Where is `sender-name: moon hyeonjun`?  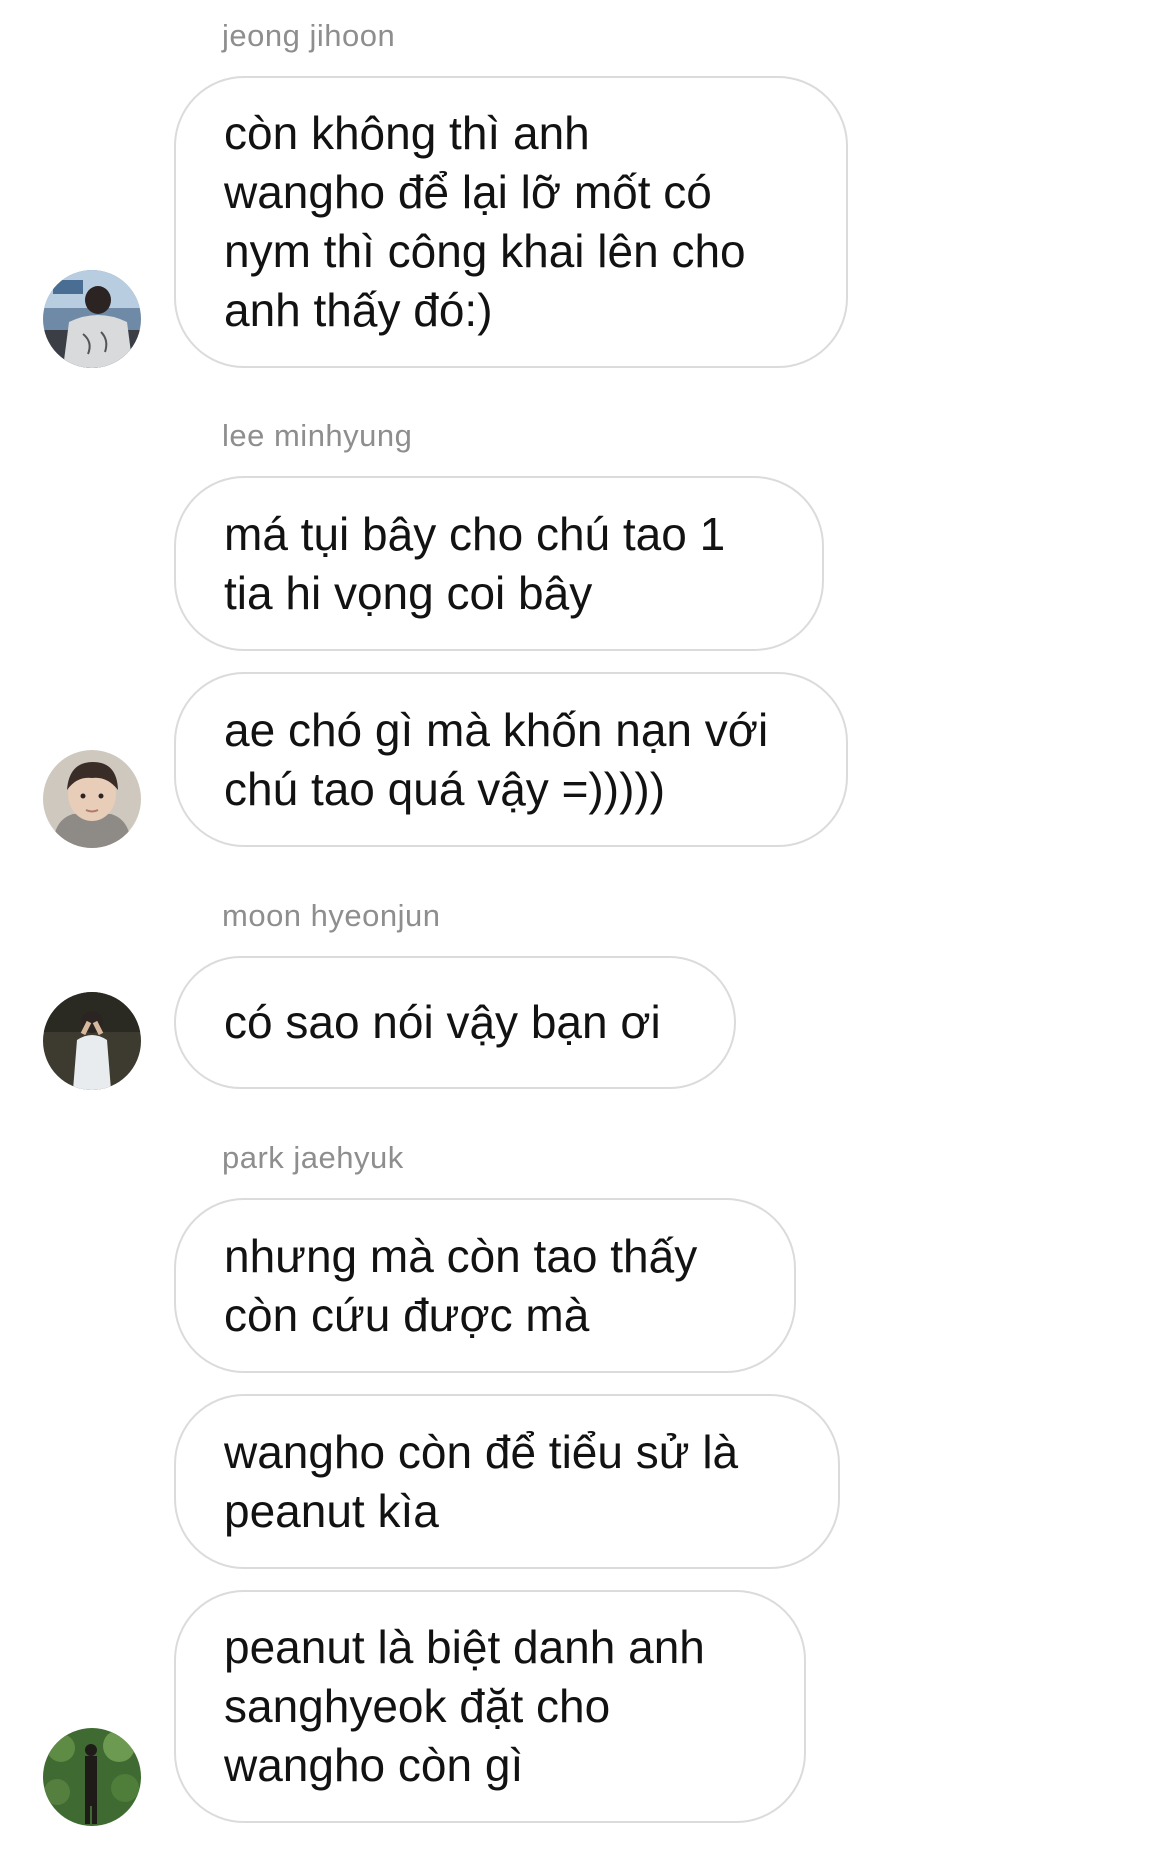
sender-name: moon hyeonjun is located at coordinates (331, 915).